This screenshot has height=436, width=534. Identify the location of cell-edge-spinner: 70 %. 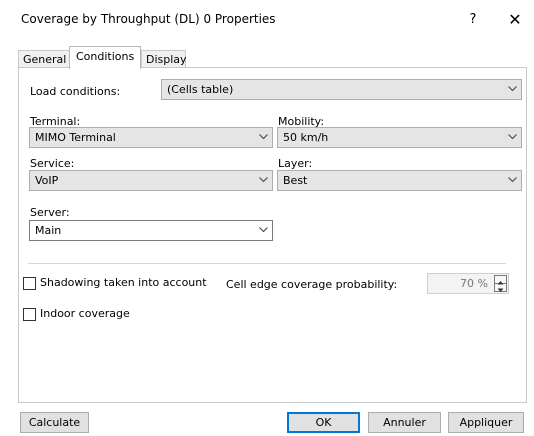
(468, 283).